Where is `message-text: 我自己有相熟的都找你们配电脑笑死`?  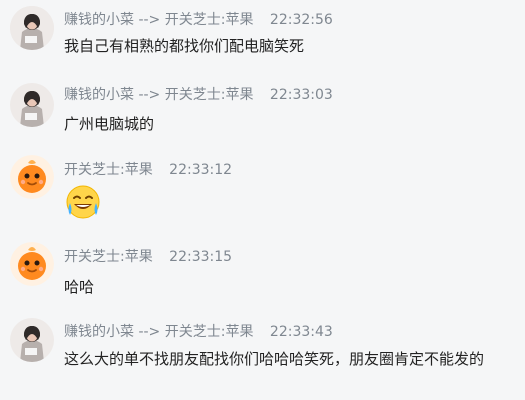 message-text: 我自己有相熟的都找你们配电脑笑死 is located at coordinates (184, 46).